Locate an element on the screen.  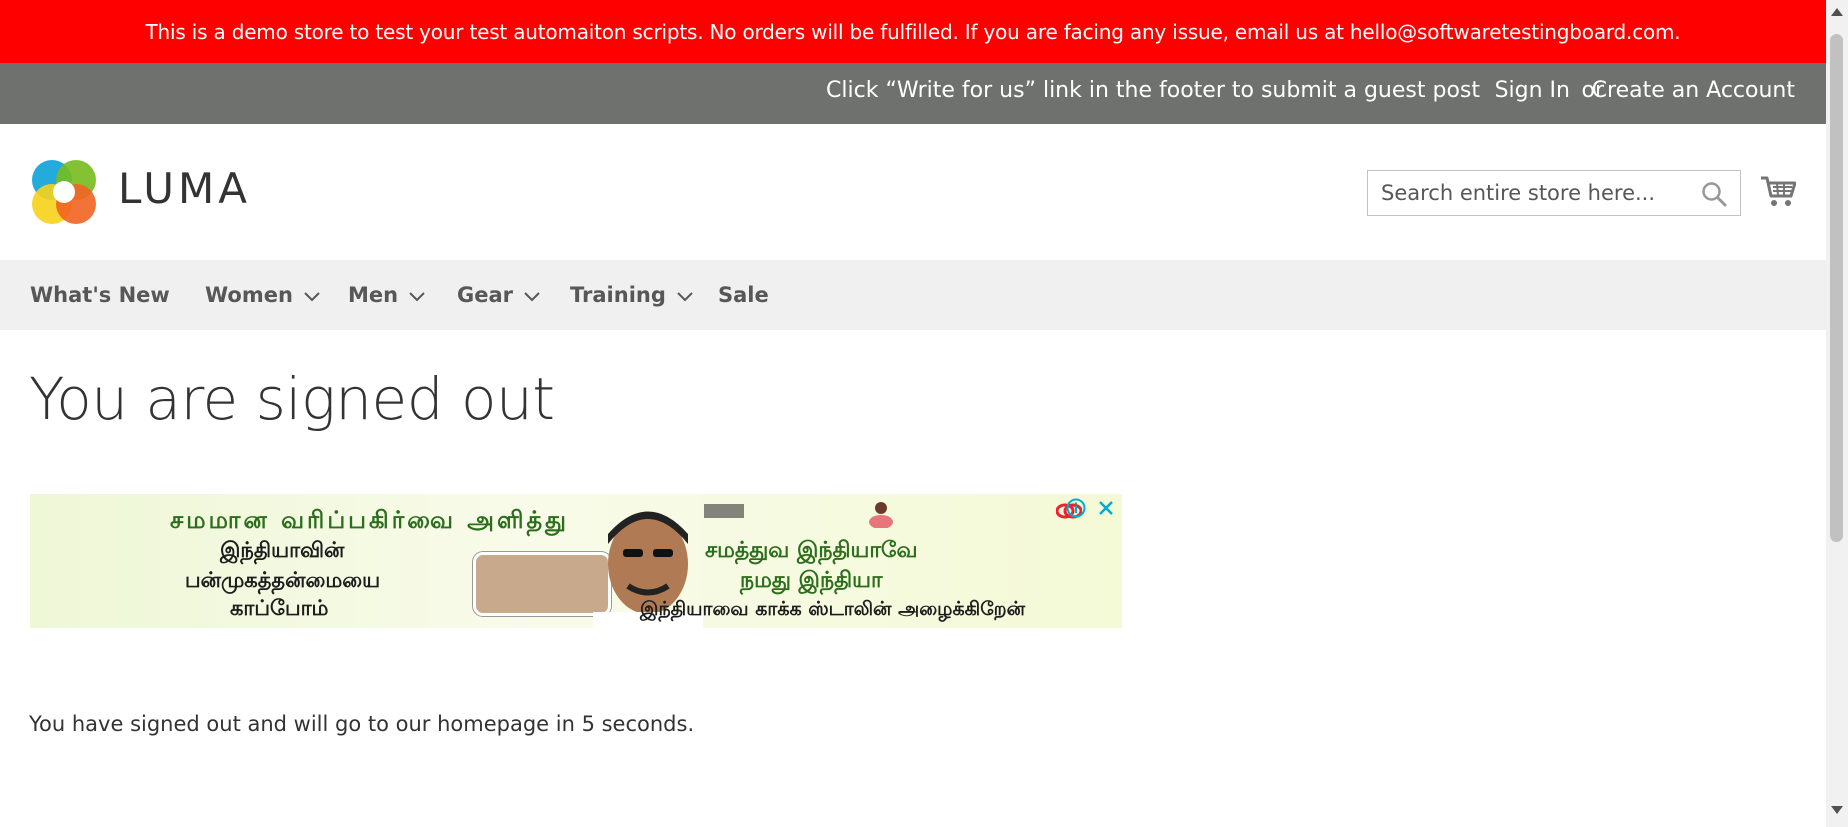
nav-item-label: Sale is located at coordinates (743, 295).